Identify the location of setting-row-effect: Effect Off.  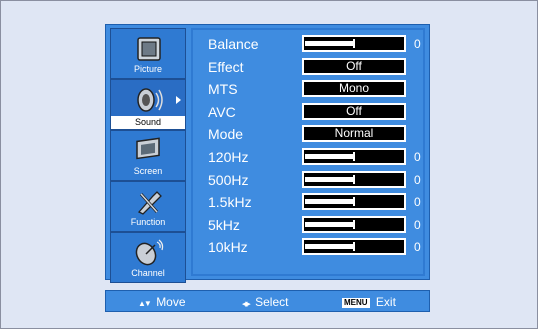
(308, 66).